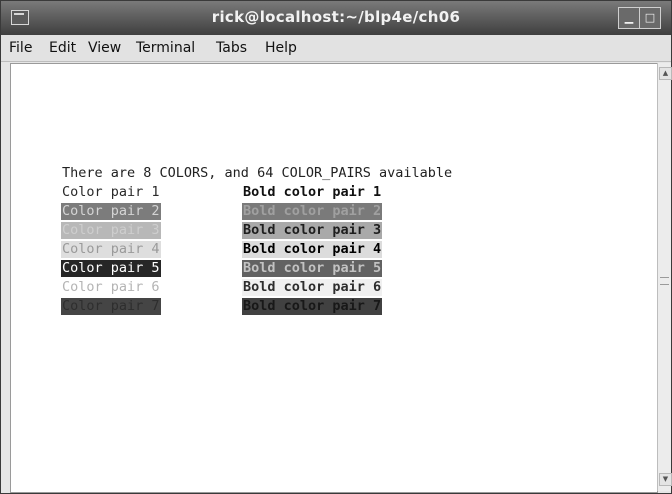  Describe the element at coordinates (665, 479) in the screenshot. I see `scroll-down-icon: ▼` at that location.